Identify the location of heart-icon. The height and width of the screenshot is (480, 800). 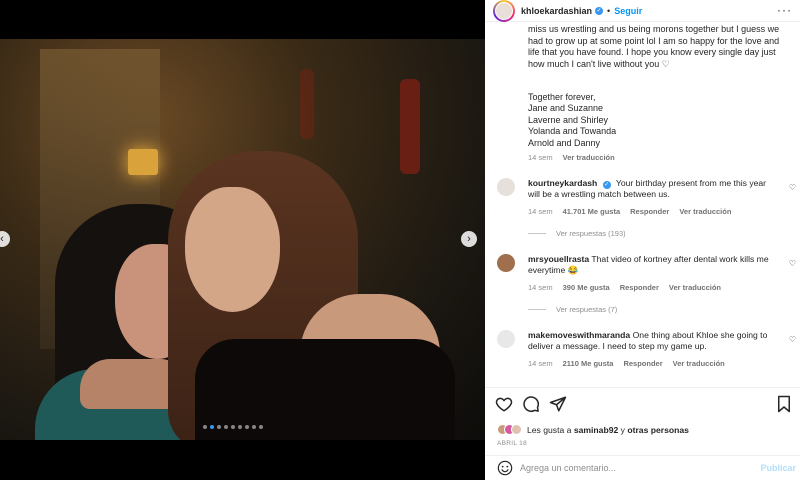
(504, 404).